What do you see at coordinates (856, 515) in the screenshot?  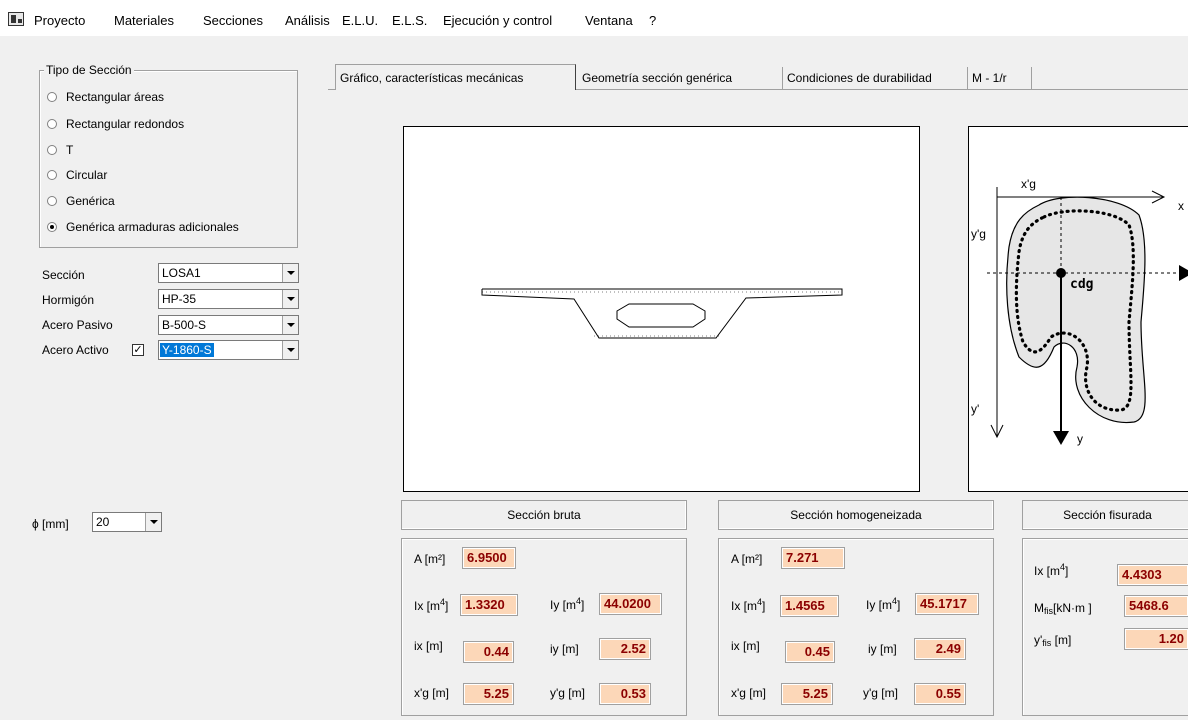 I see `seccion-homogeneizada-header: Sección homogeneizada` at bounding box center [856, 515].